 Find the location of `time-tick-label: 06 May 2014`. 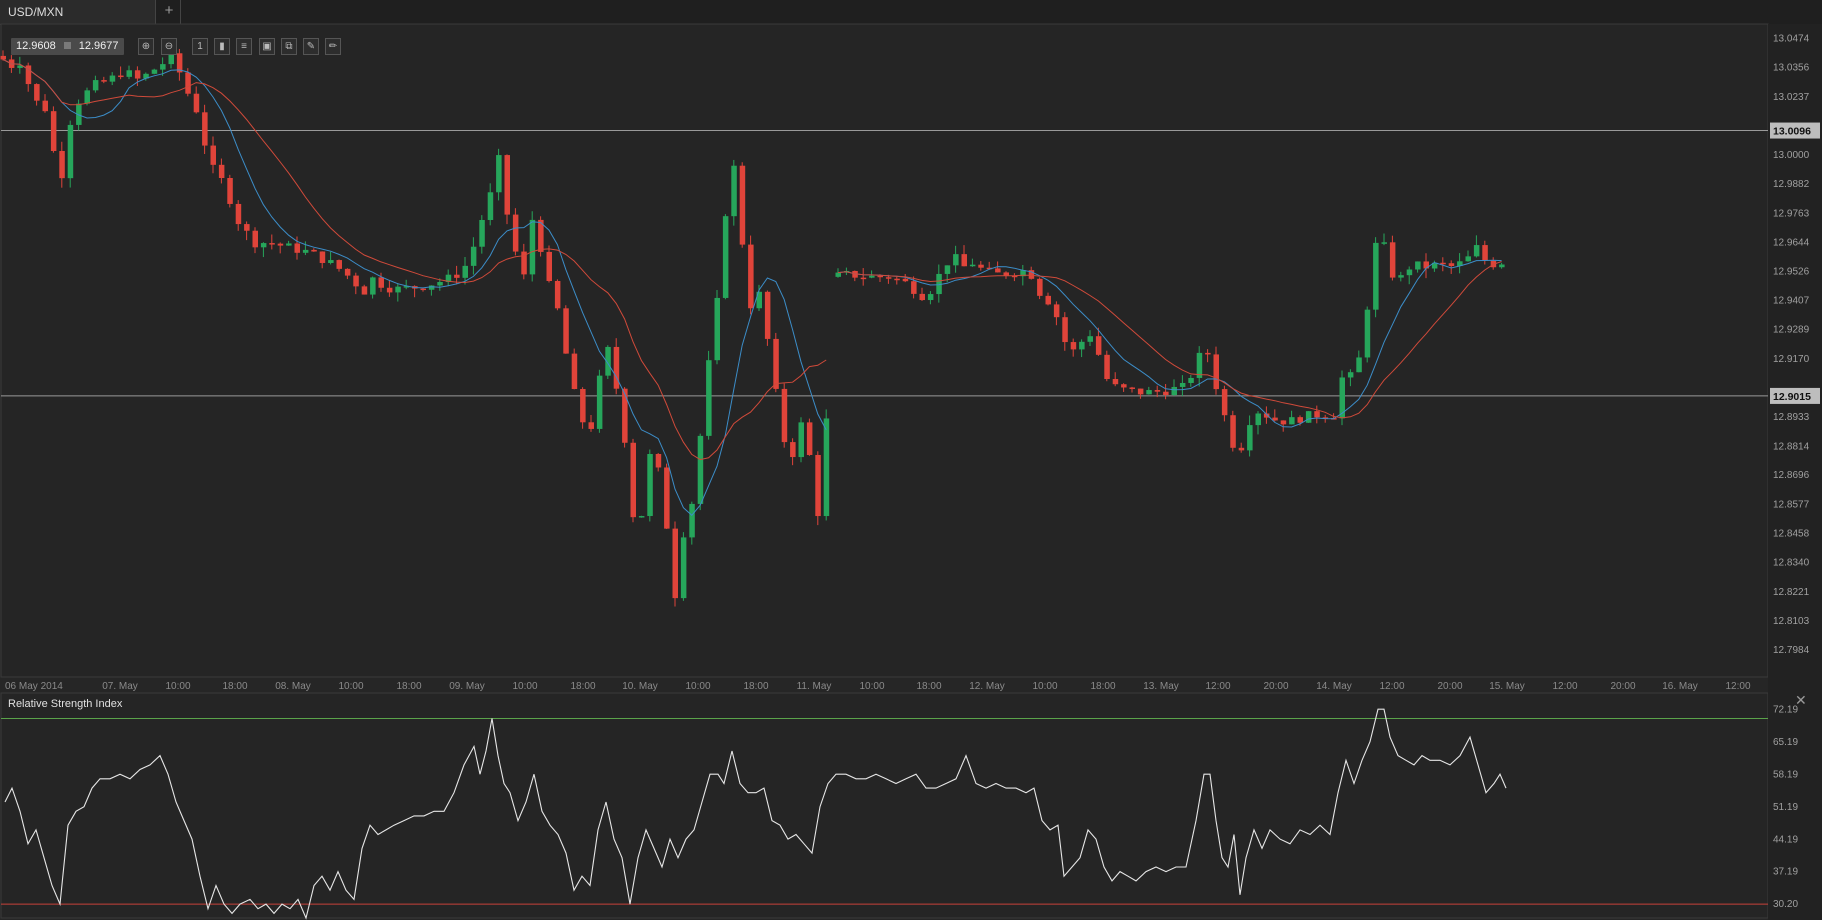

time-tick-label: 06 May 2014 is located at coordinates (34, 686).